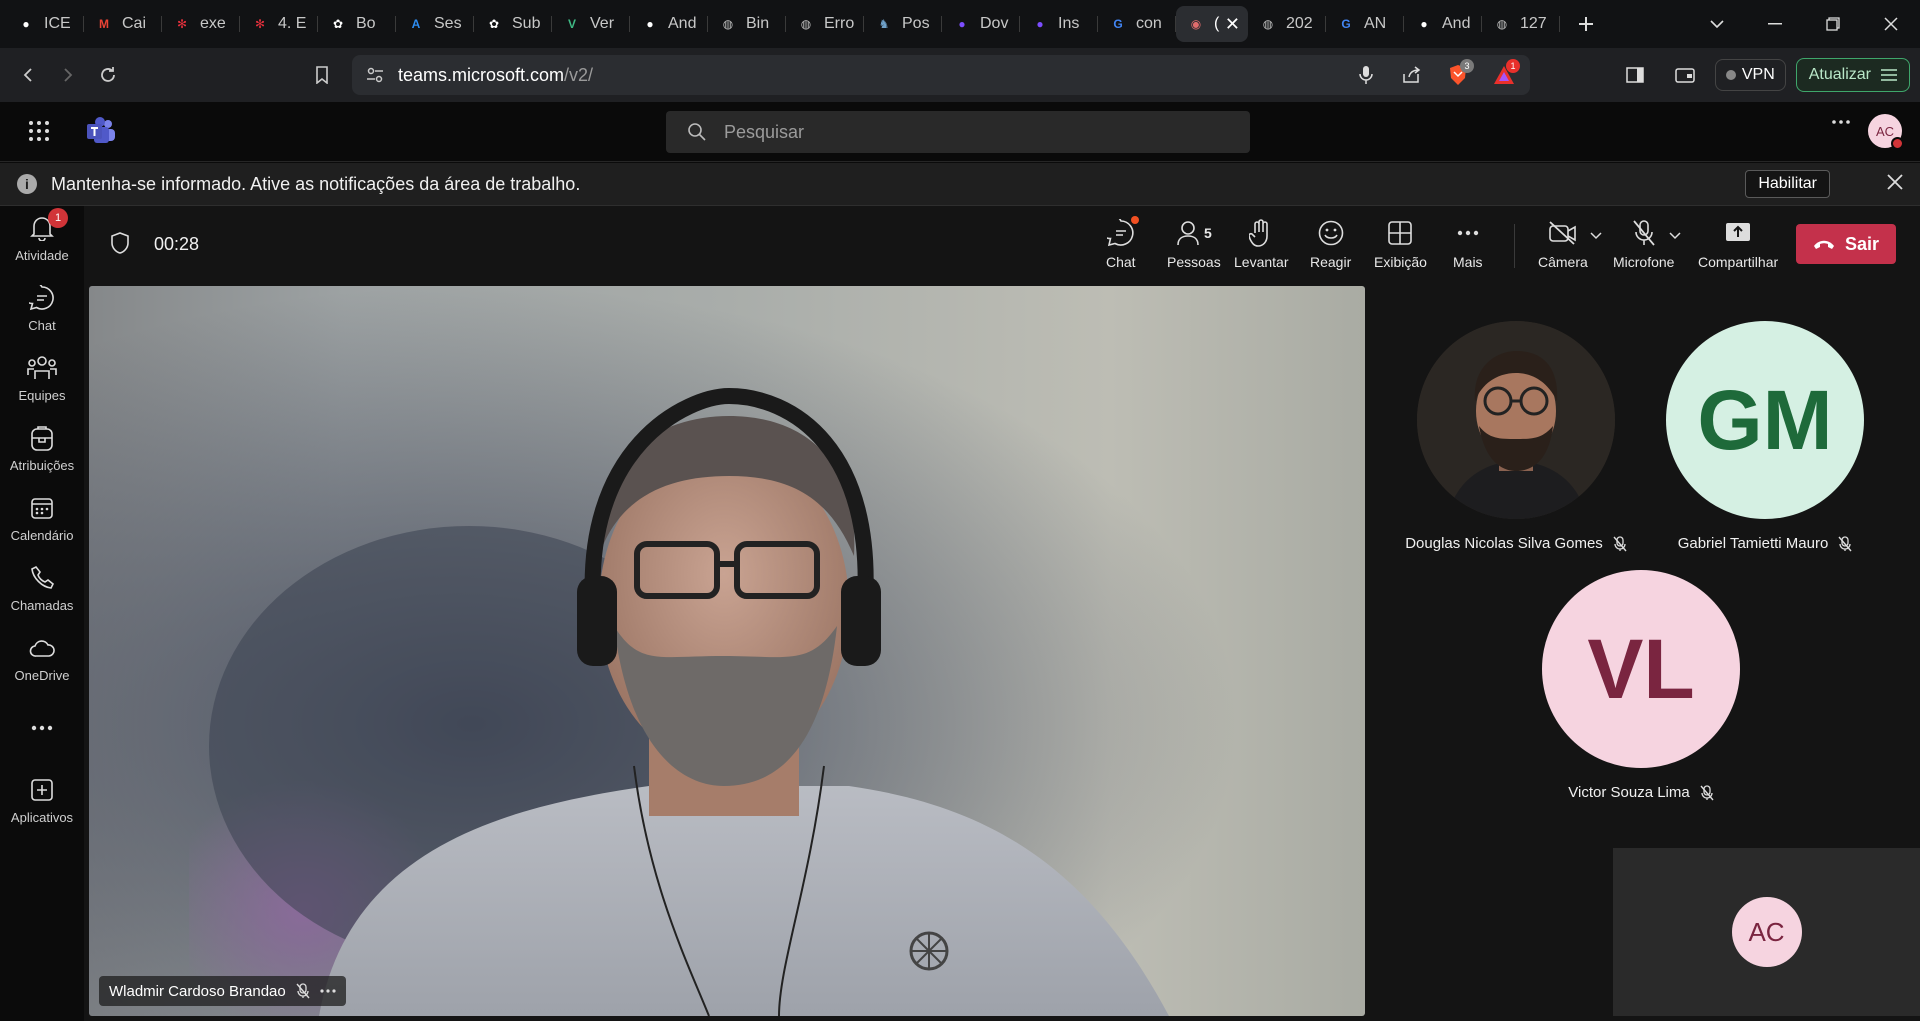 This screenshot has width=1920, height=1021. What do you see at coordinates (1750, 75) in the screenshot?
I see `vpn-button: VPN` at bounding box center [1750, 75].